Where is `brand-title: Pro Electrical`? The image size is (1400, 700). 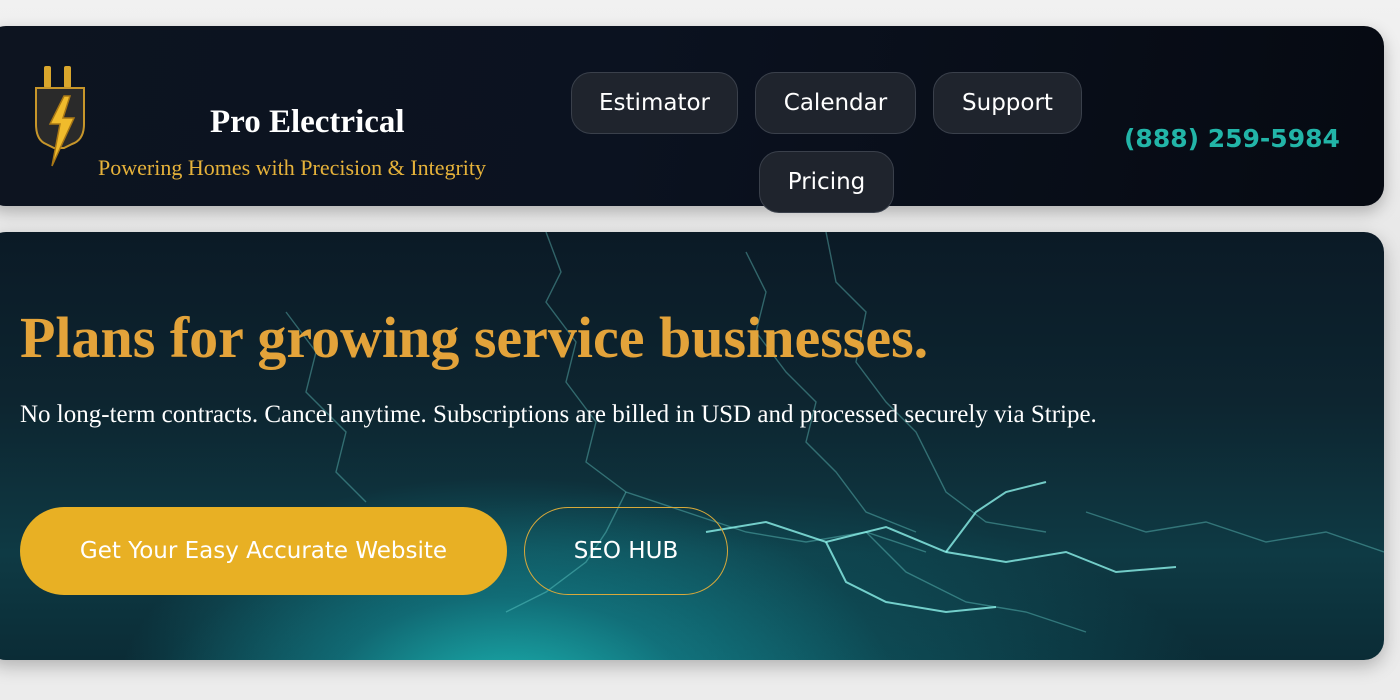
brand-title: Pro Electrical is located at coordinates (307, 122).